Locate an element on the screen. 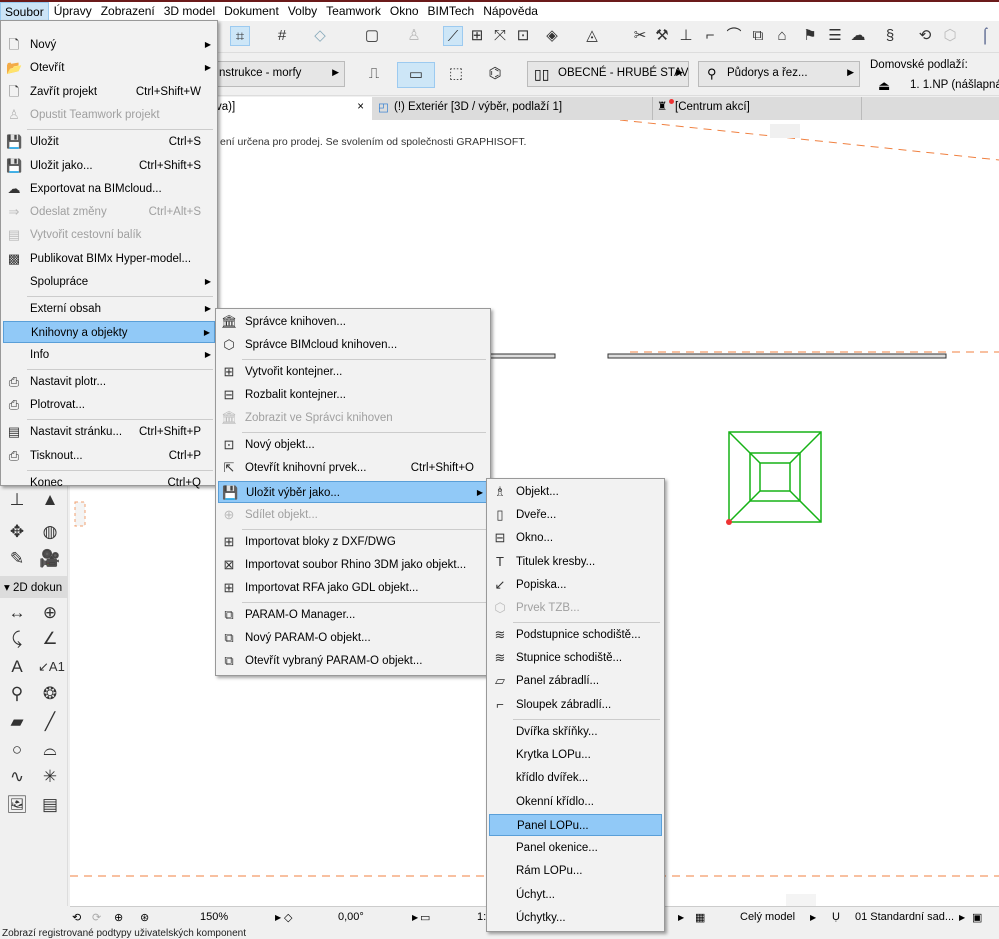  menu-item-info: Info ▶ is located at coordinates (109, 355).